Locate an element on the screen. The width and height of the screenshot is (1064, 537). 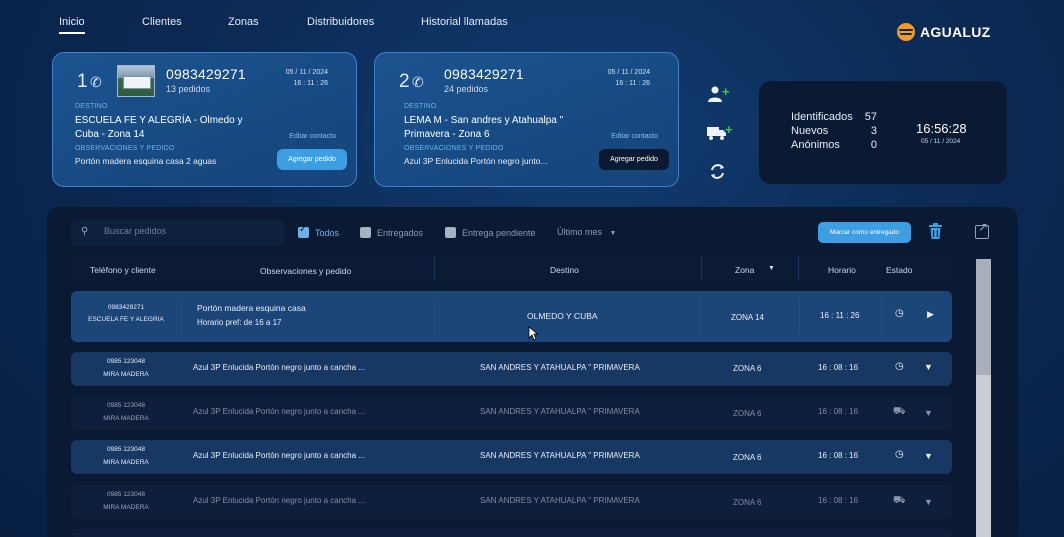
new-label: Nuevos is located at coordinates (810, 131).